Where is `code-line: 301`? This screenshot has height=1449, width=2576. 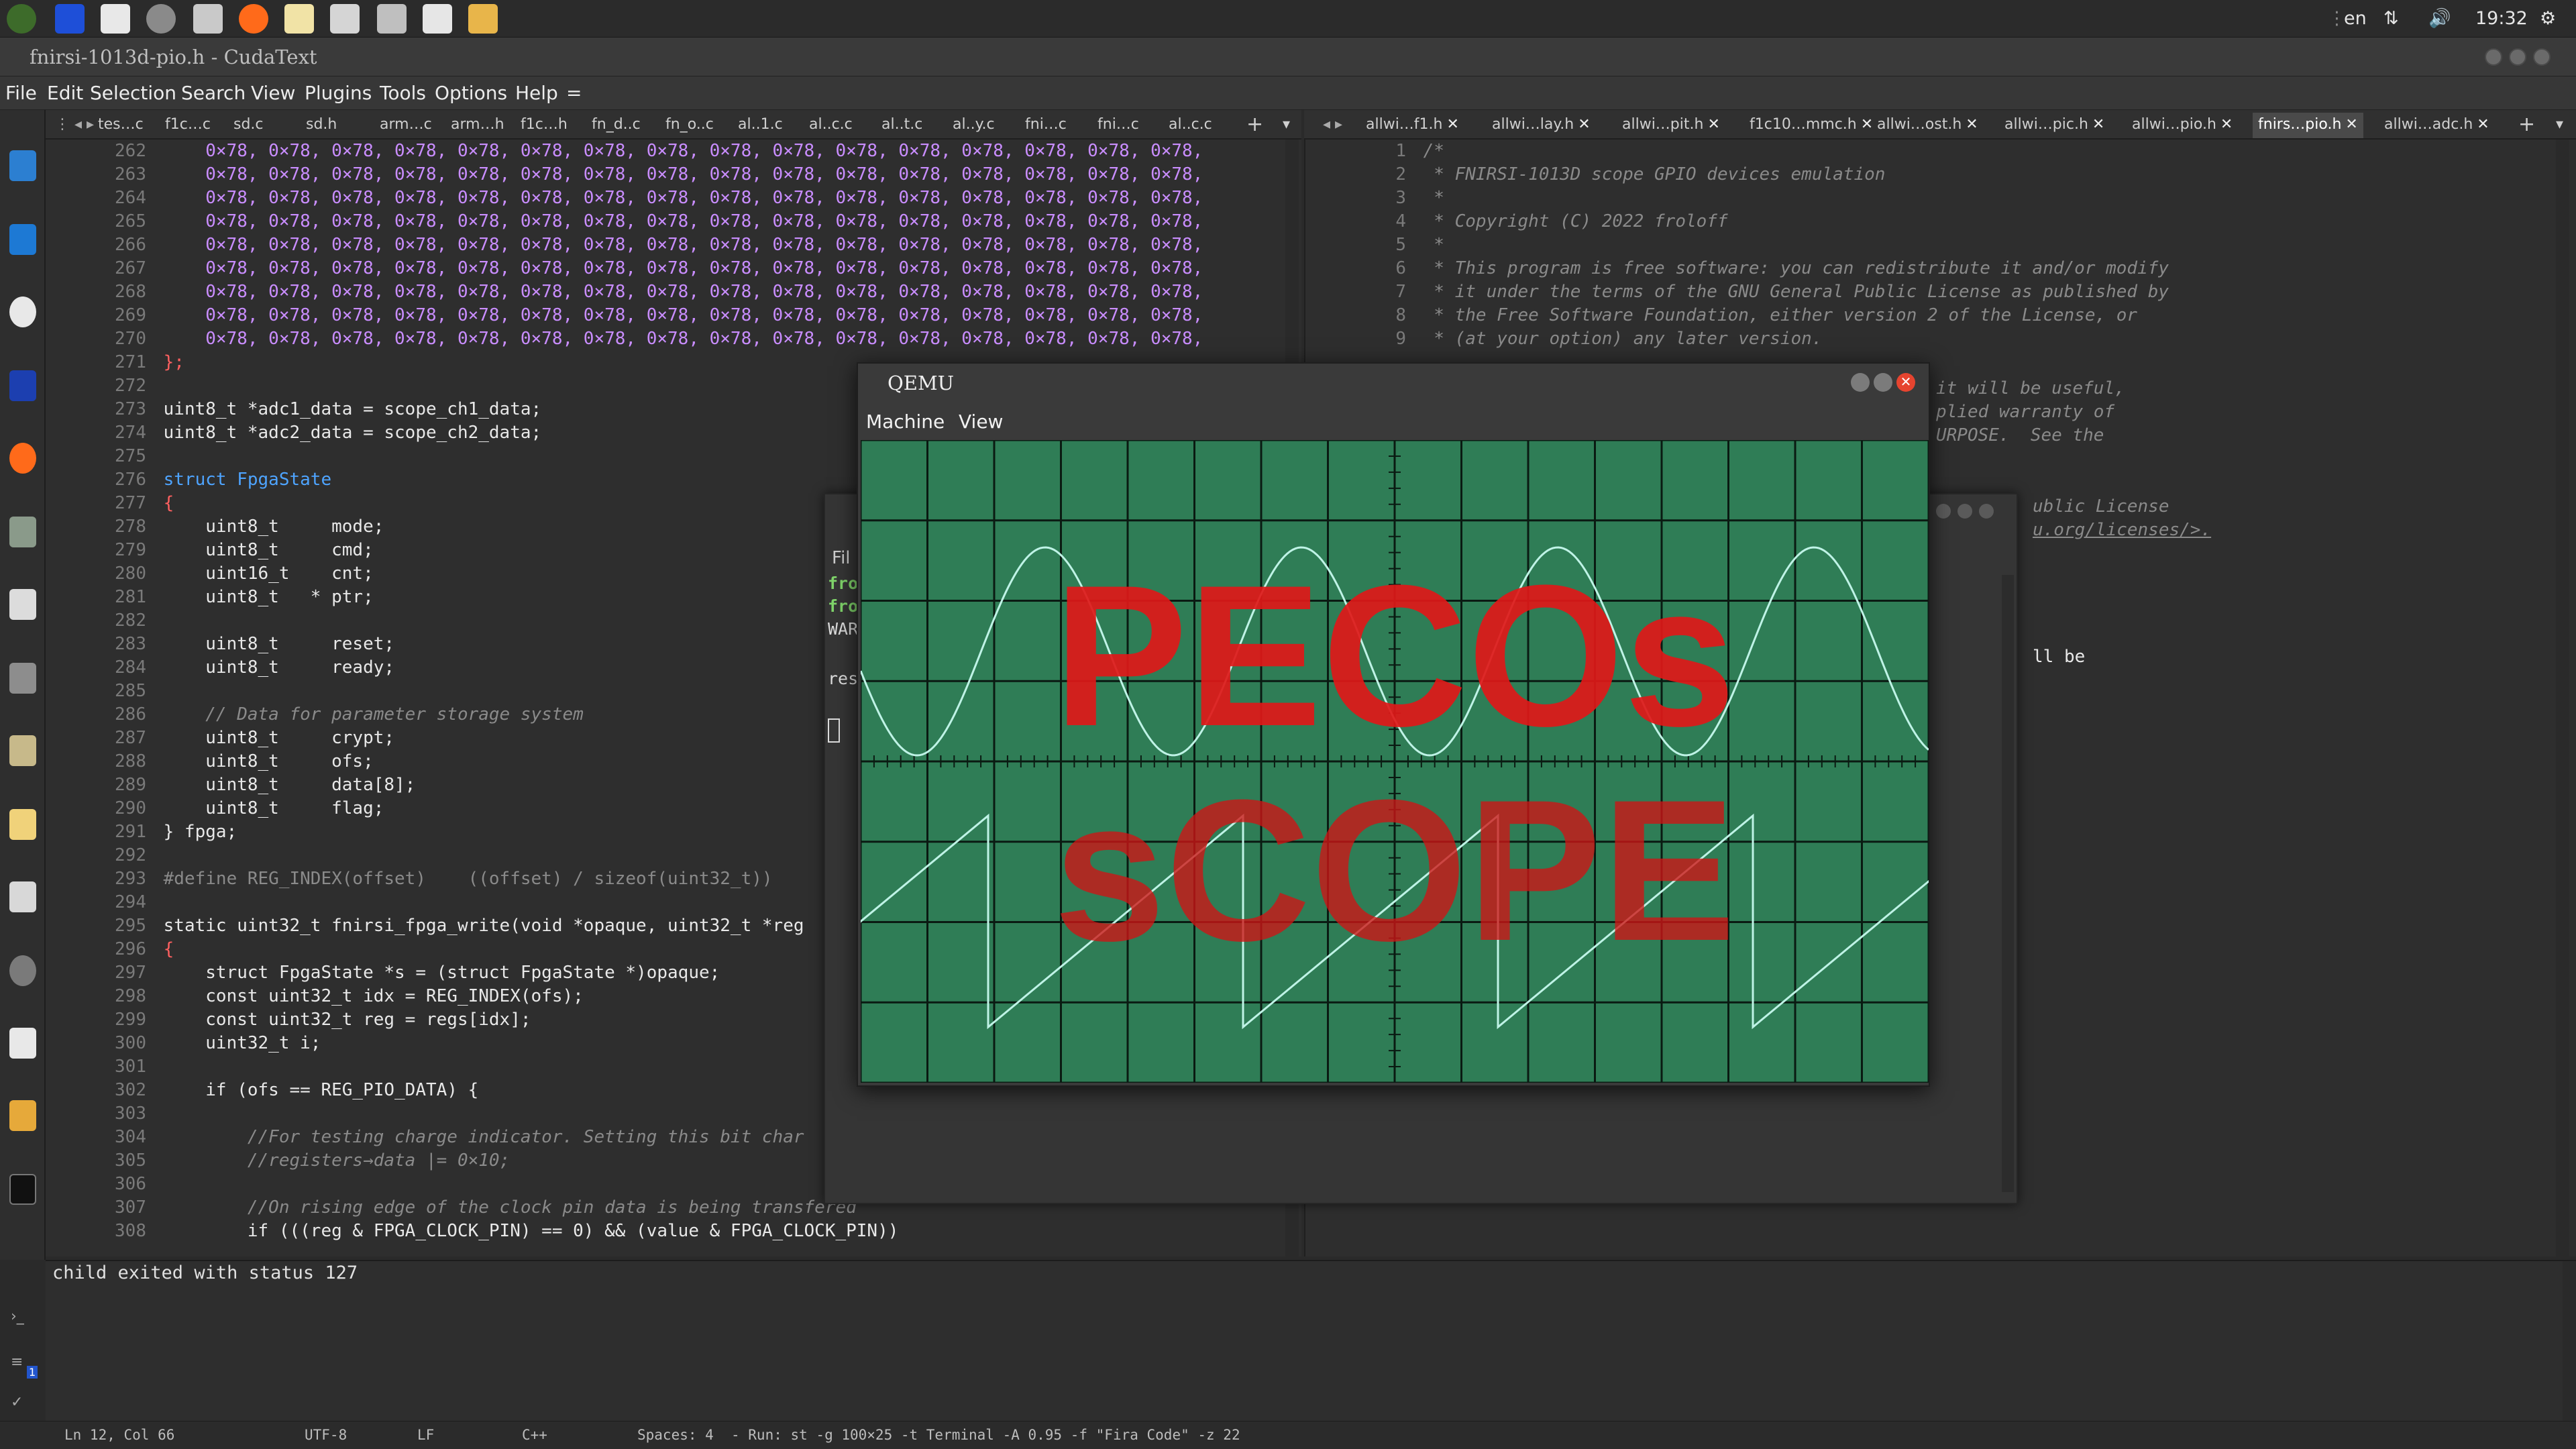 code-line: 301 is located at coordinates (105, 1067).